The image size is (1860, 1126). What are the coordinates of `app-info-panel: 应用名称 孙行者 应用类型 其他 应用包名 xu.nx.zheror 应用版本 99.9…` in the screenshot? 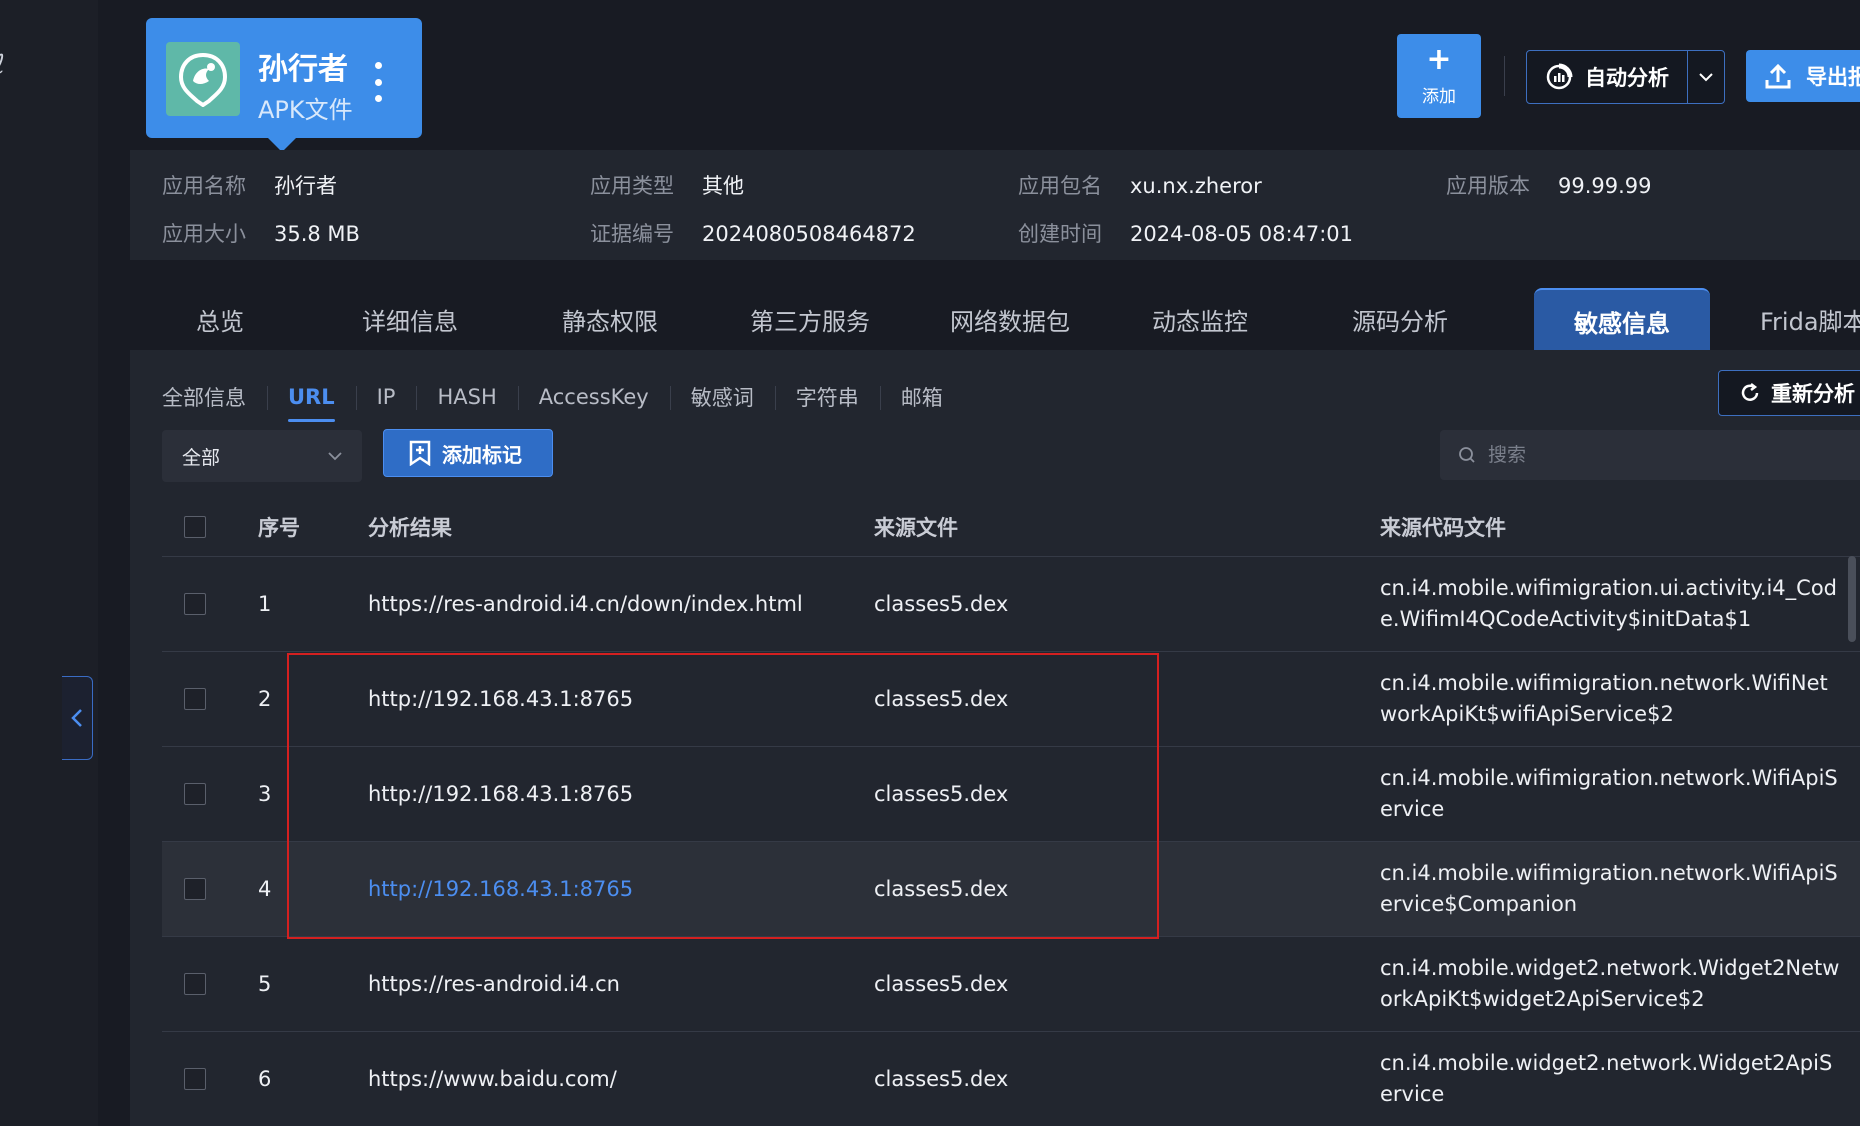 It's located at (995, 205).